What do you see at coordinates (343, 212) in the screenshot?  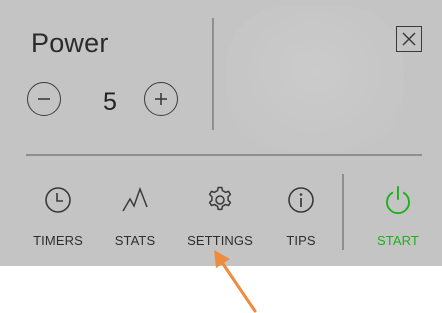 I see `start-divider` at bounding box center [343, 212].